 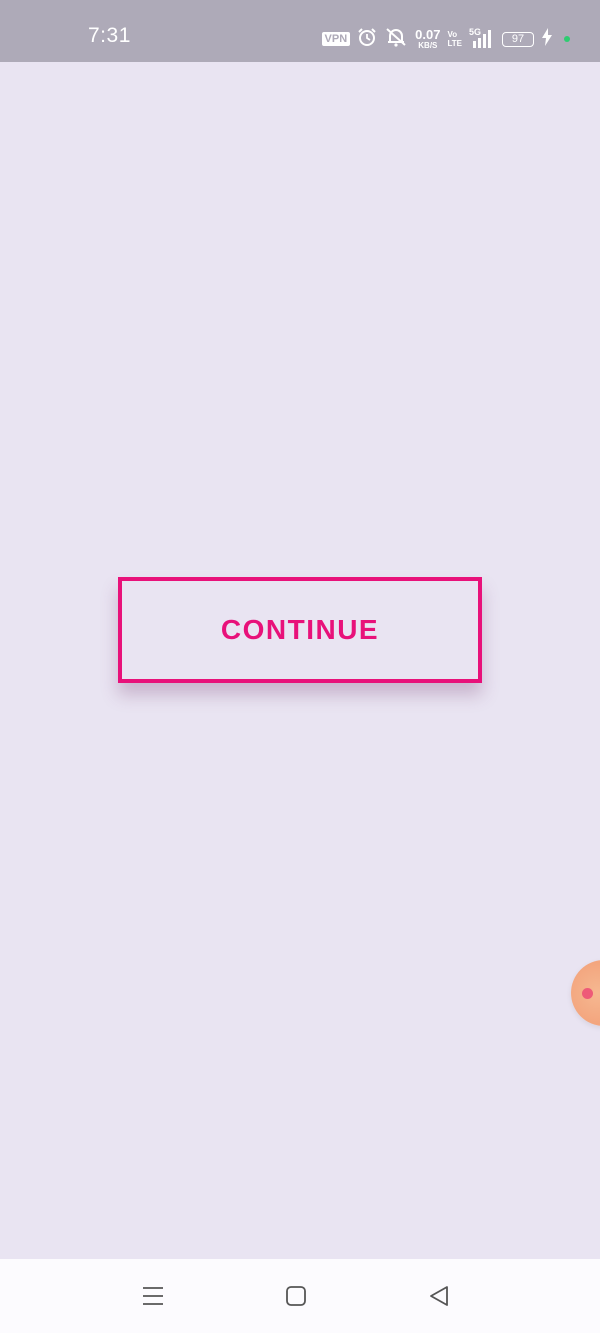 What do you see at coordinates (428, 34) in the screenshot?
I see `network-speed-value: 0.07` at bounding box center [428, 34].